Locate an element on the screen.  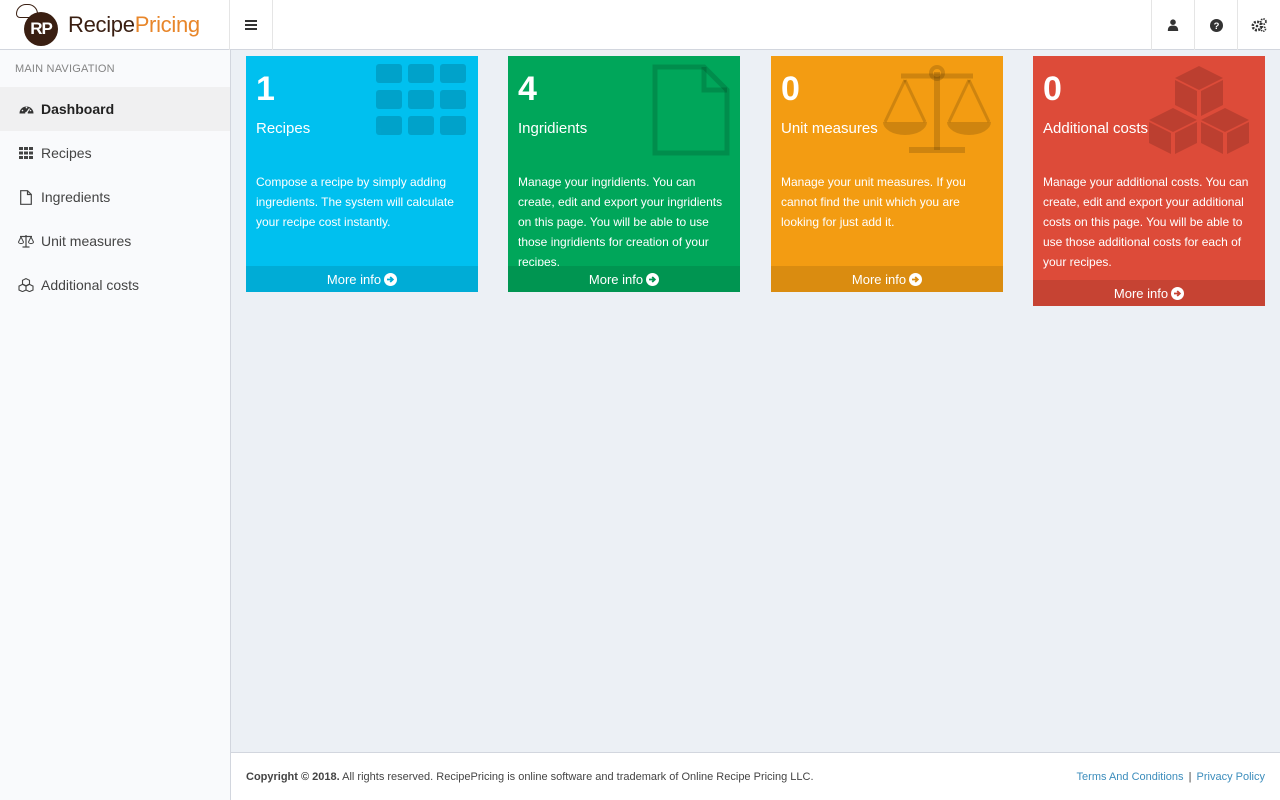
ingredients-box-title: Ingridients is located at coordinates (553, 128).